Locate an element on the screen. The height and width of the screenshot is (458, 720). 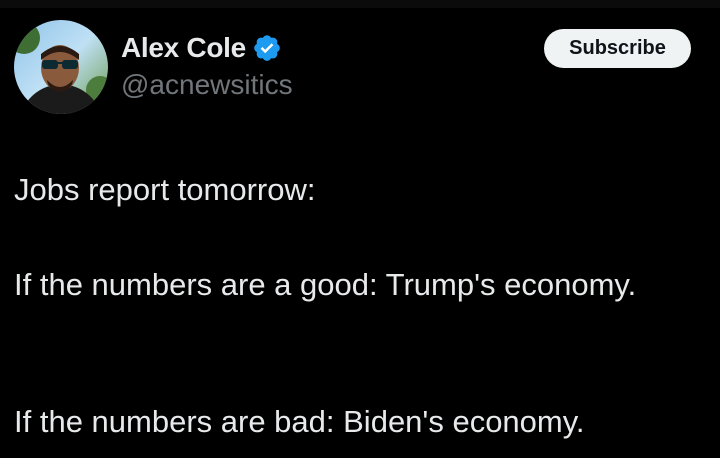
avatar is located at coordinates (61, 67).